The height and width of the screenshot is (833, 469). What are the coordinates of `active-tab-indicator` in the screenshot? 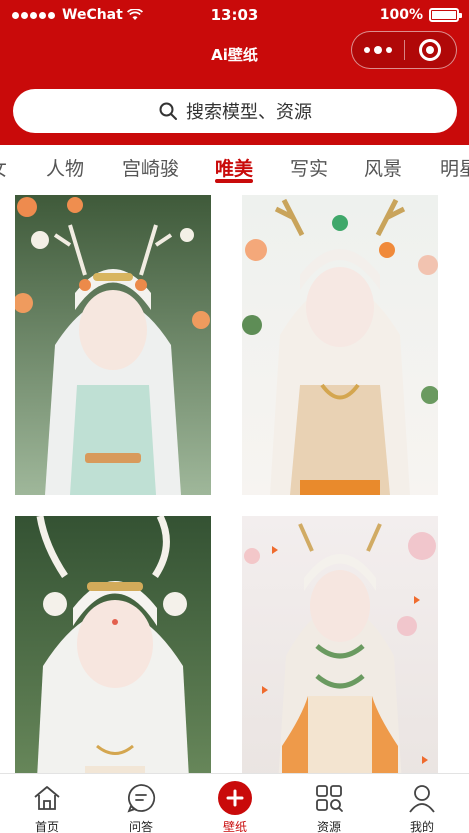 It's located at (234, 181).